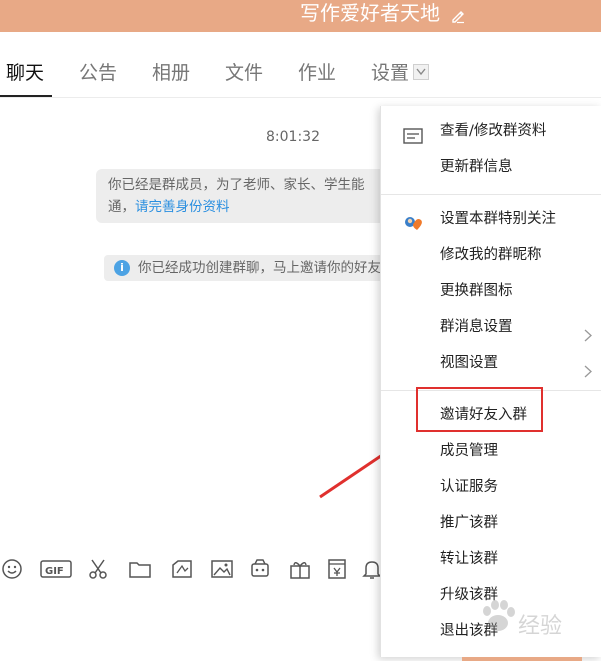 The width and height of the screenshot is (601, 661). Describe the element at coordinates (469, 363) in the screenshot. I see `menu-item-label: 视图设置` at that location.